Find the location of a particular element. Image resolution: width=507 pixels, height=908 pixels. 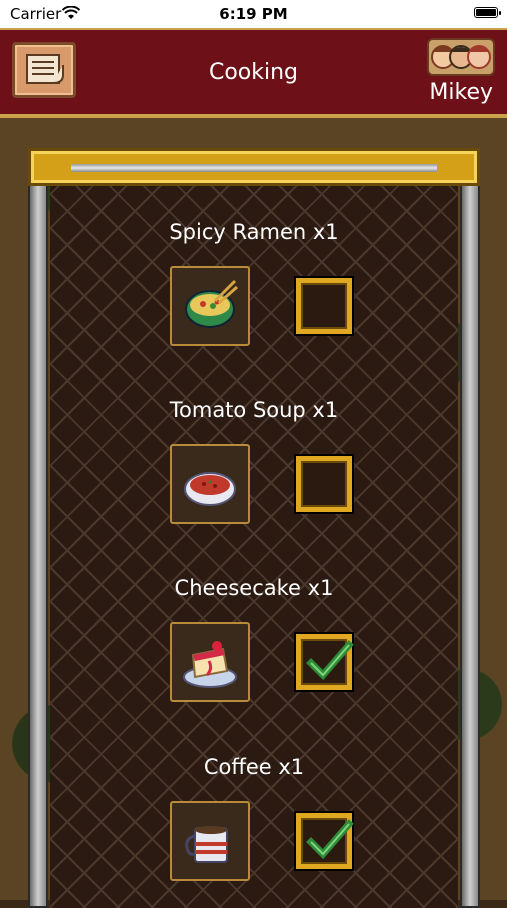

panel-right-rail is located at coordinates (470, 543).